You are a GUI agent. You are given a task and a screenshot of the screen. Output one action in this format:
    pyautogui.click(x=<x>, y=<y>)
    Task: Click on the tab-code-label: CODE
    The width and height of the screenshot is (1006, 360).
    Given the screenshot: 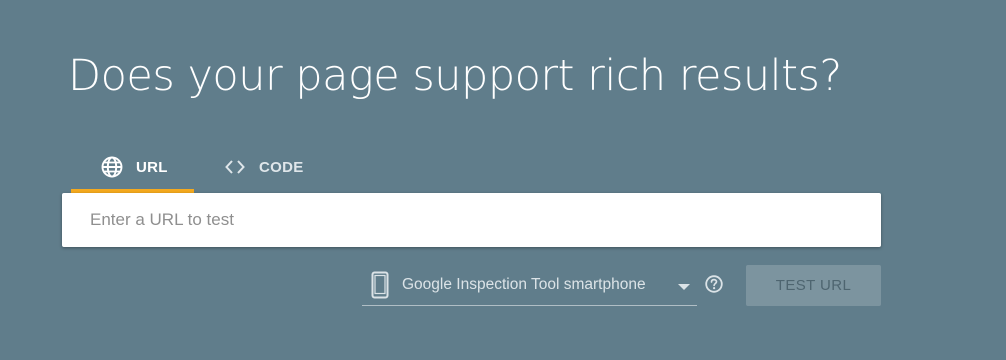 What is the action you would take?
    pyautogui.click(x=281, y=167)
    